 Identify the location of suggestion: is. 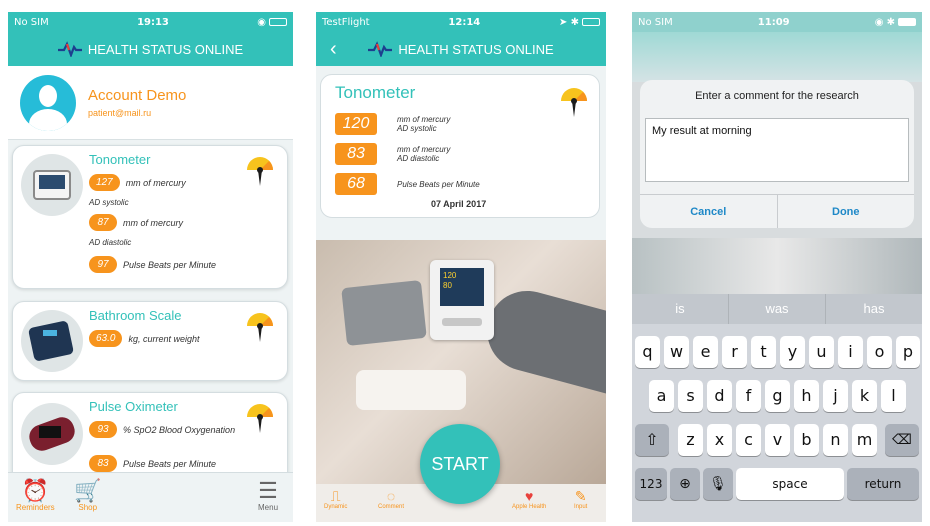
(680, 309).